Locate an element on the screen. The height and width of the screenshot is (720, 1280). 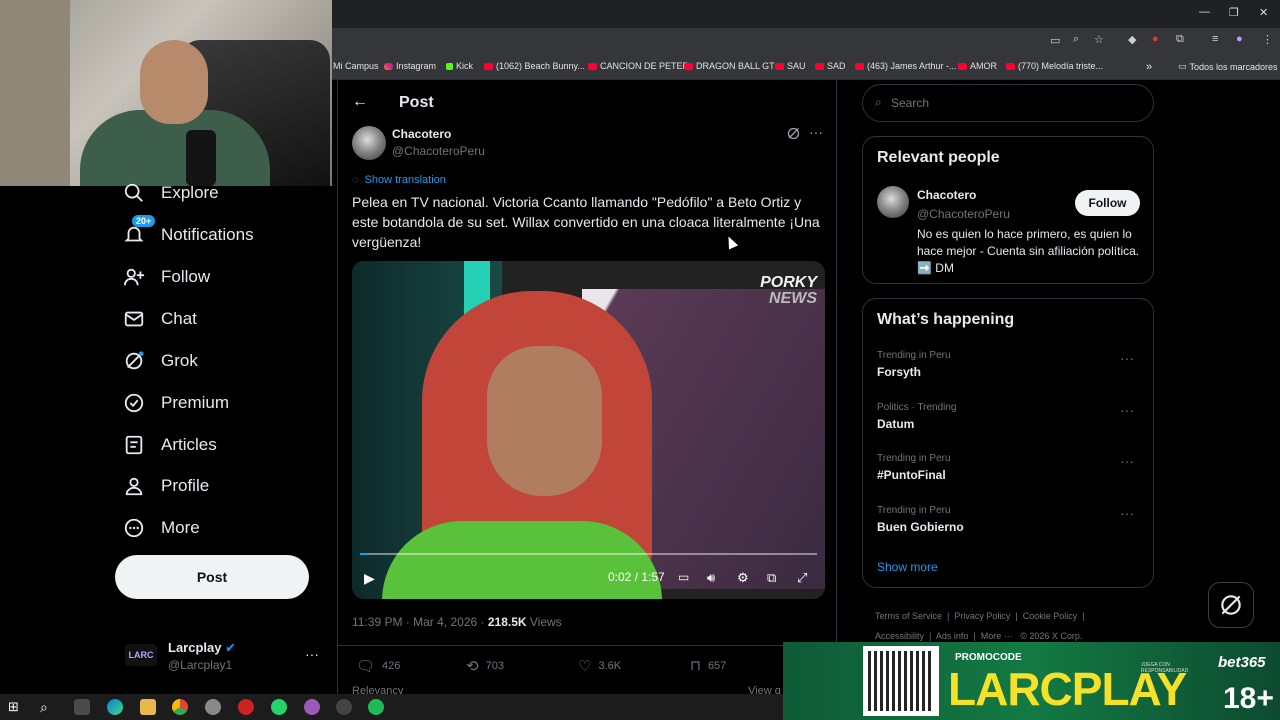
kebab-menu-icon: ⋮ is located at coordinates (1267, 39).